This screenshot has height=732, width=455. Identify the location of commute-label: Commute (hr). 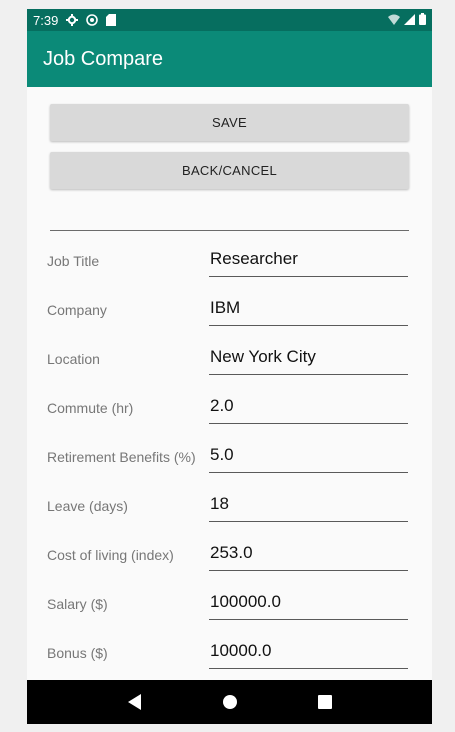
(90, 408).